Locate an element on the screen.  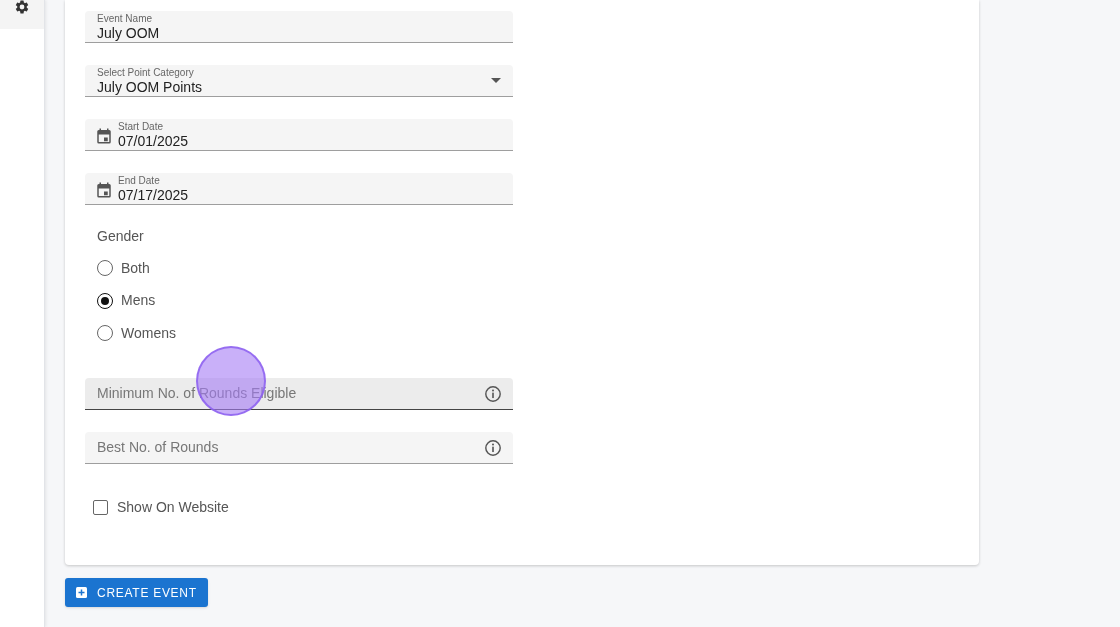
checkbox is located at coordinates (100, 507).